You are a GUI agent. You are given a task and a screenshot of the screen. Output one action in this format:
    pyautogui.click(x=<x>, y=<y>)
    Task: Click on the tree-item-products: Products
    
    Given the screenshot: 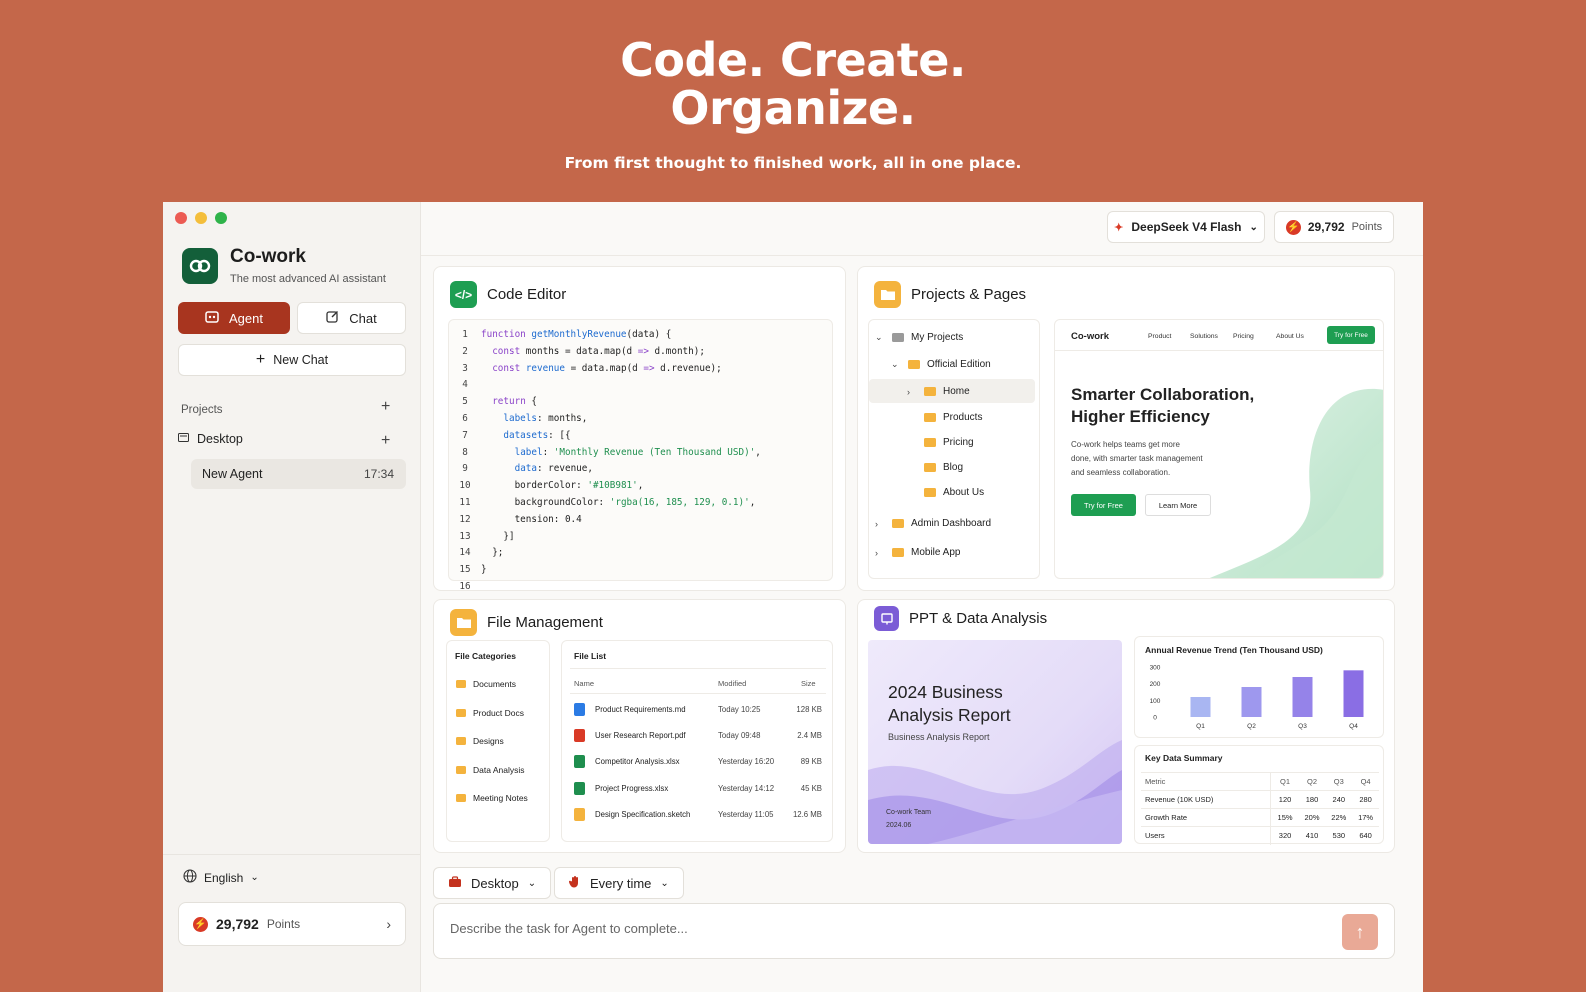 What is the action you would take?
    pyautogui.click(x=953, y=417)
    